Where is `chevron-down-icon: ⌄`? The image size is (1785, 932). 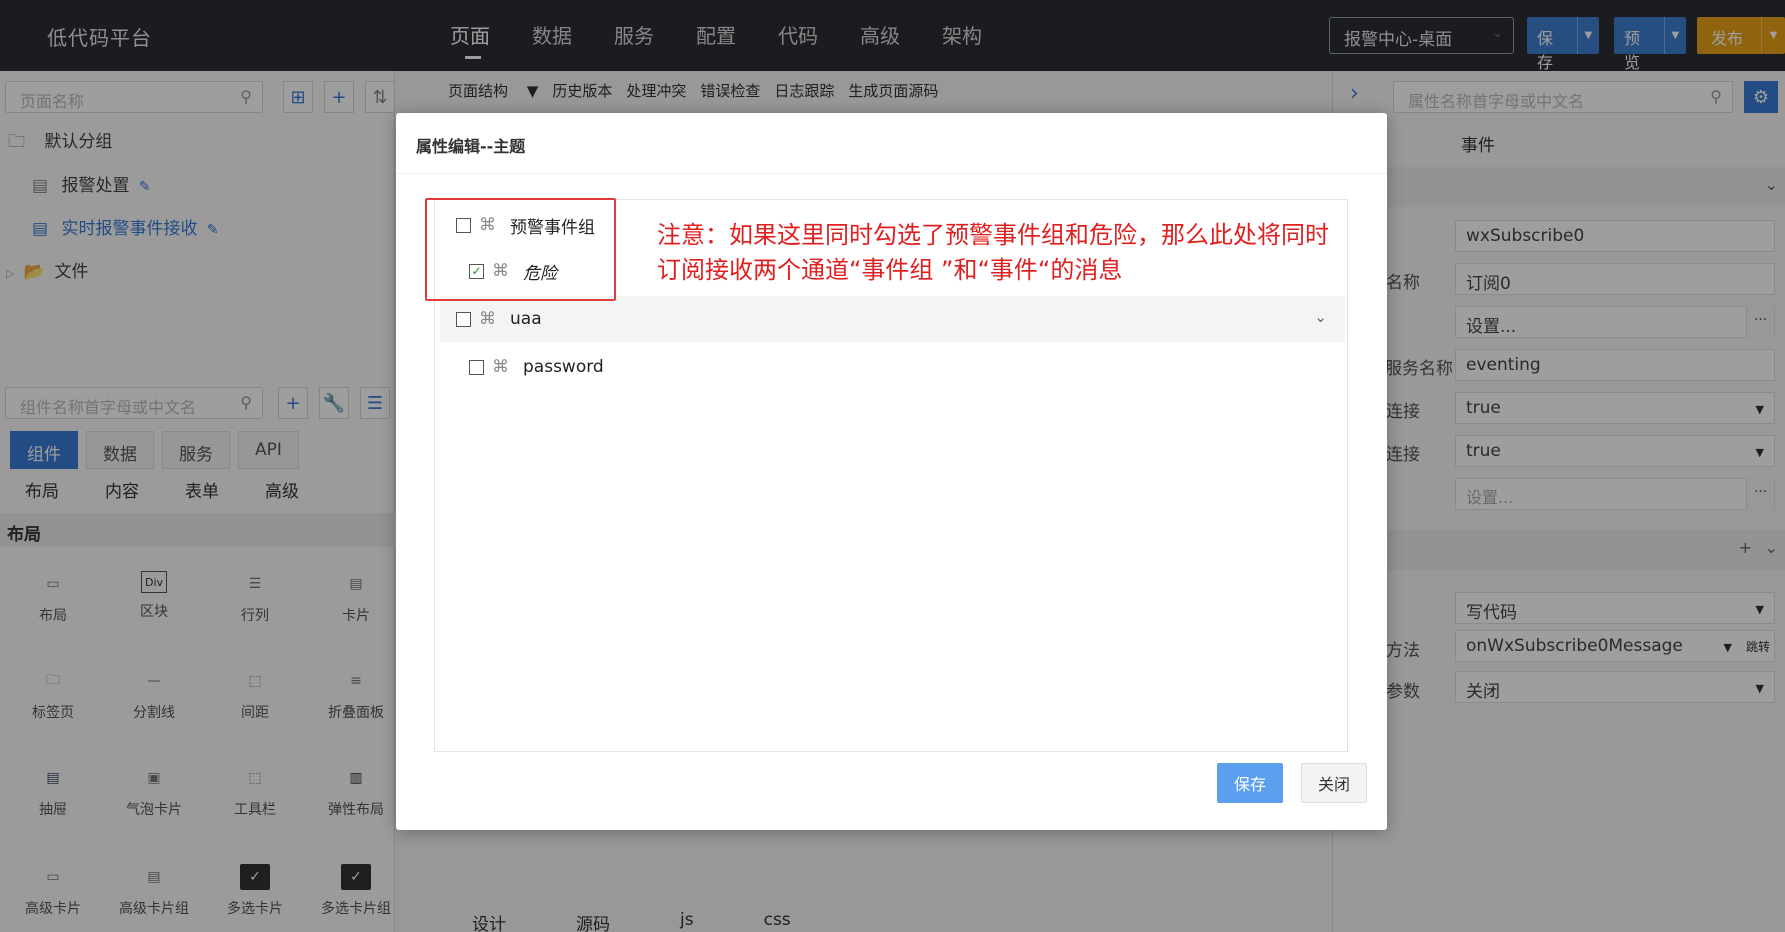
chevron-down-icon: ⌄ is located at coordinates (1320, 317).